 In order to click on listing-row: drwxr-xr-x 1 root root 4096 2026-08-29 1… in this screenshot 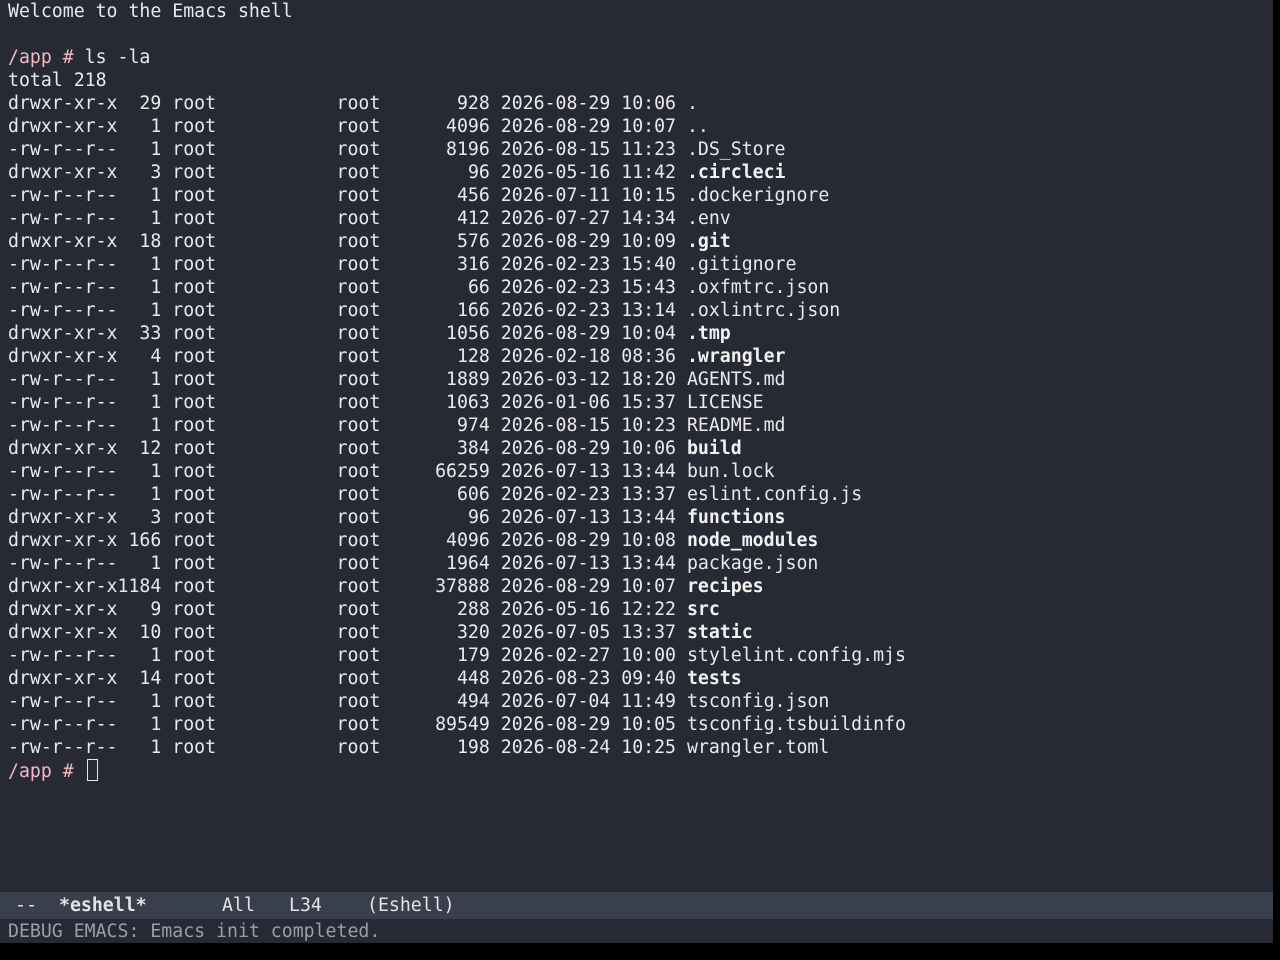, I will do `click(358, 126)`.